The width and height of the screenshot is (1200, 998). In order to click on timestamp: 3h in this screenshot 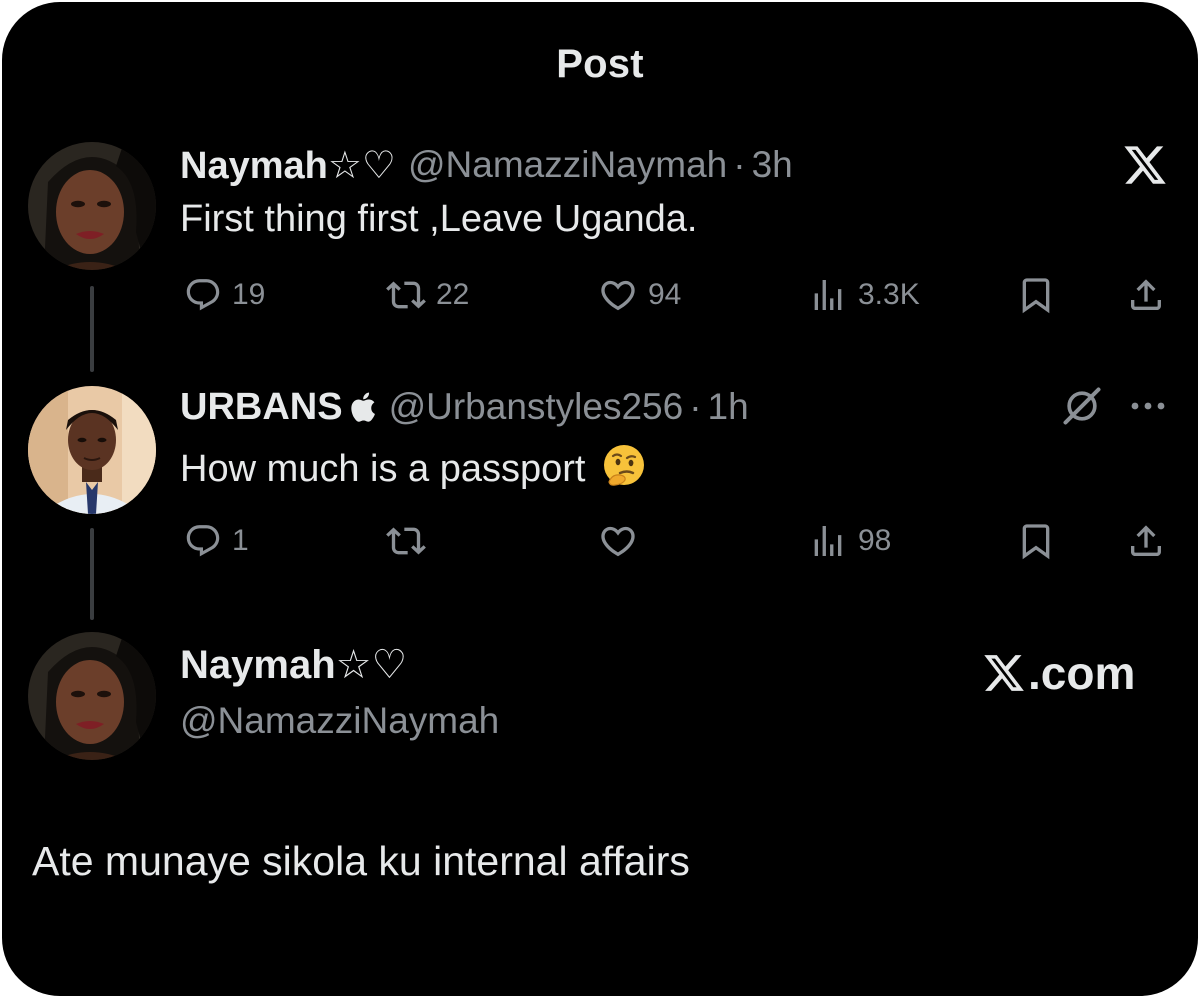, I will do `click(772, 165)`.